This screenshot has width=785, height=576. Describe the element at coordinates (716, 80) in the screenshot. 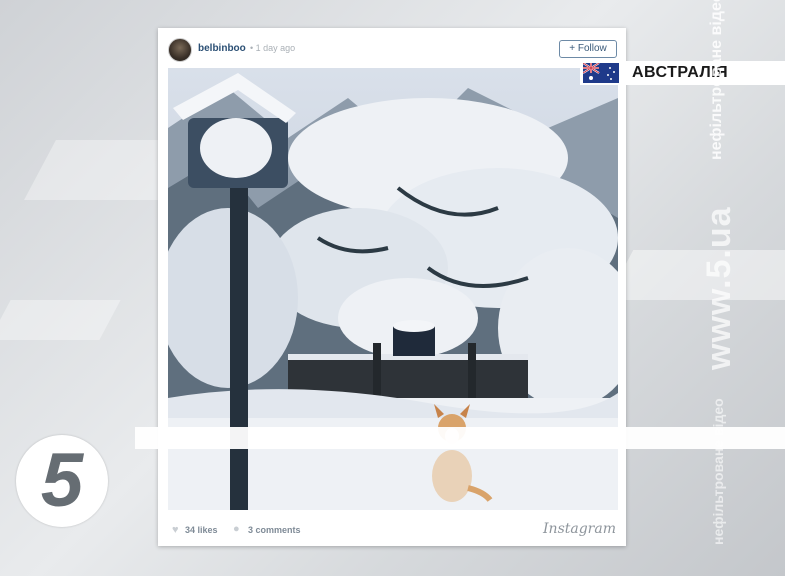

I see `vertical-tagline: нефільтроване відео` at that location.